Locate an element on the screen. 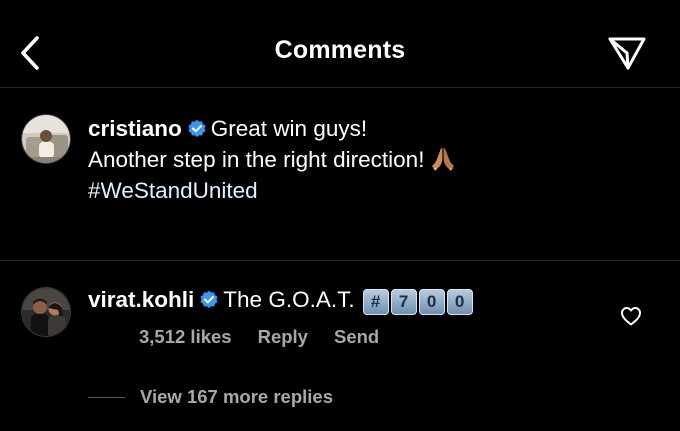 This screenshot has width=680, height=431. cristiano-avatar-image is located at coordinates (46, 139).